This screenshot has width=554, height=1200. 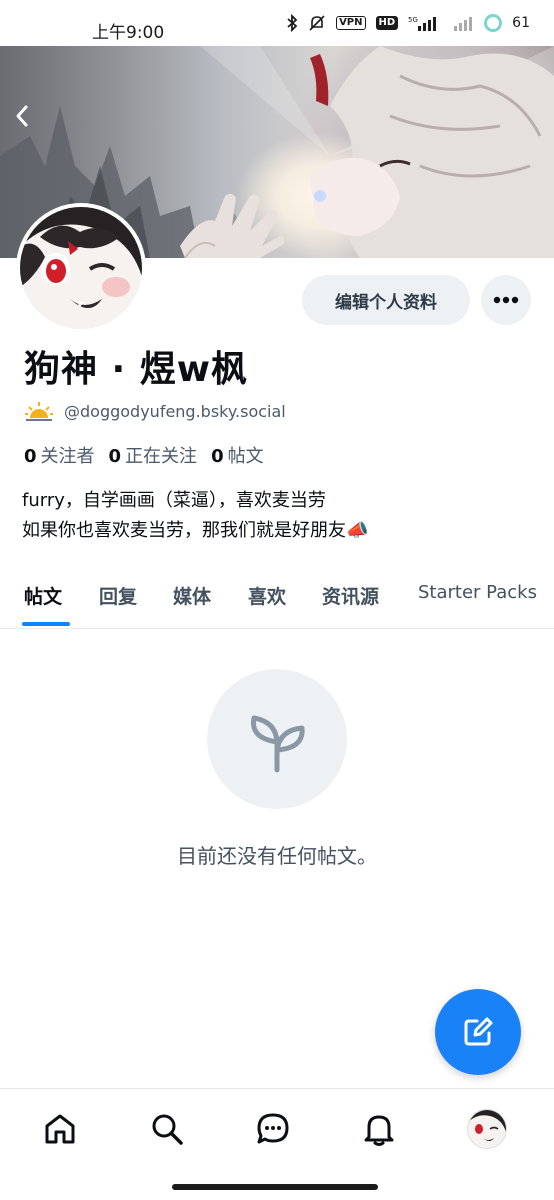 I want to click on bottom-navigation, so click(x=277, y=1129).